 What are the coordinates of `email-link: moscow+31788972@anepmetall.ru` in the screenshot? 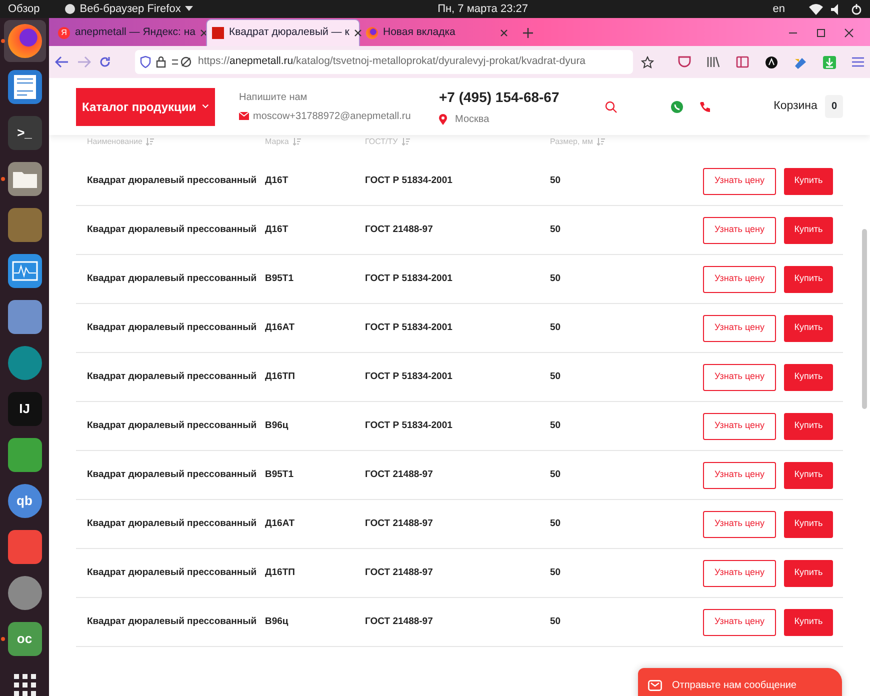 It's located at (332, 116).